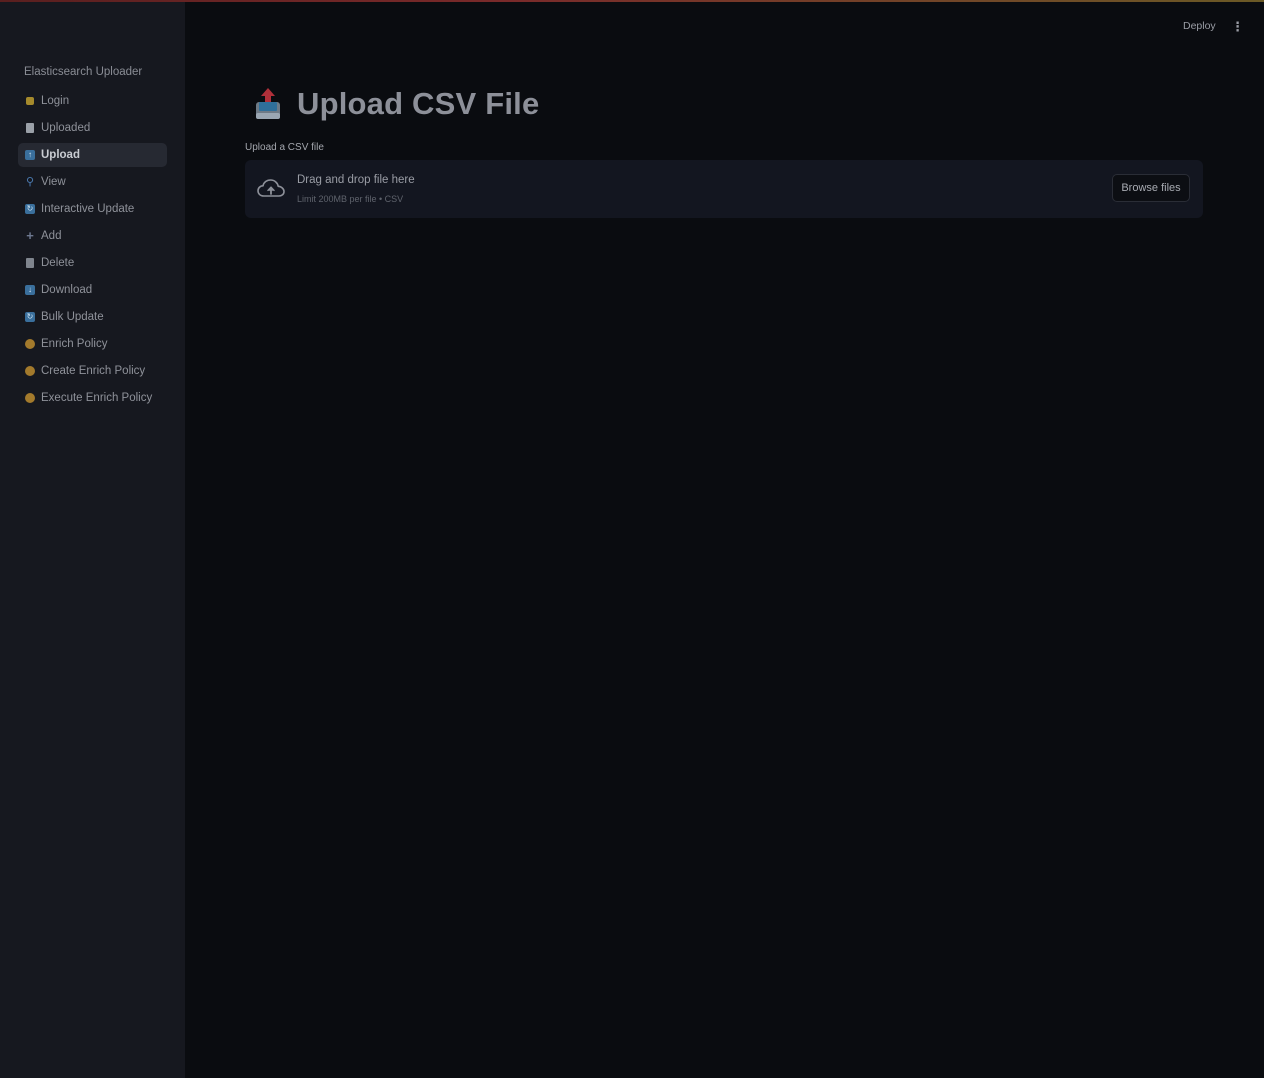  I want to click on lock-icon, so click(30, 101).